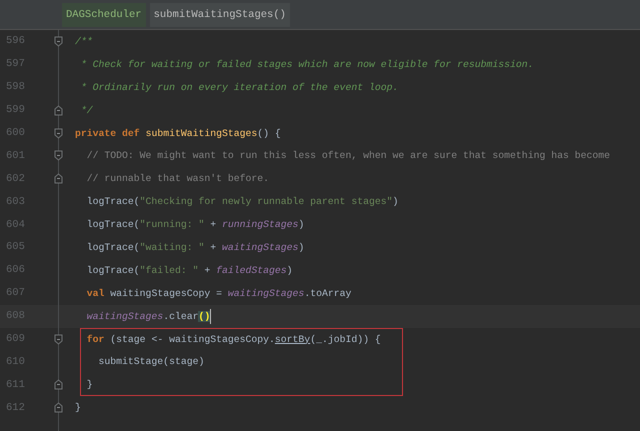 The image size is (640, 431). Describe the element at coordinates (15, 362) in the screenshot. I see `line-number: 610` at that location.